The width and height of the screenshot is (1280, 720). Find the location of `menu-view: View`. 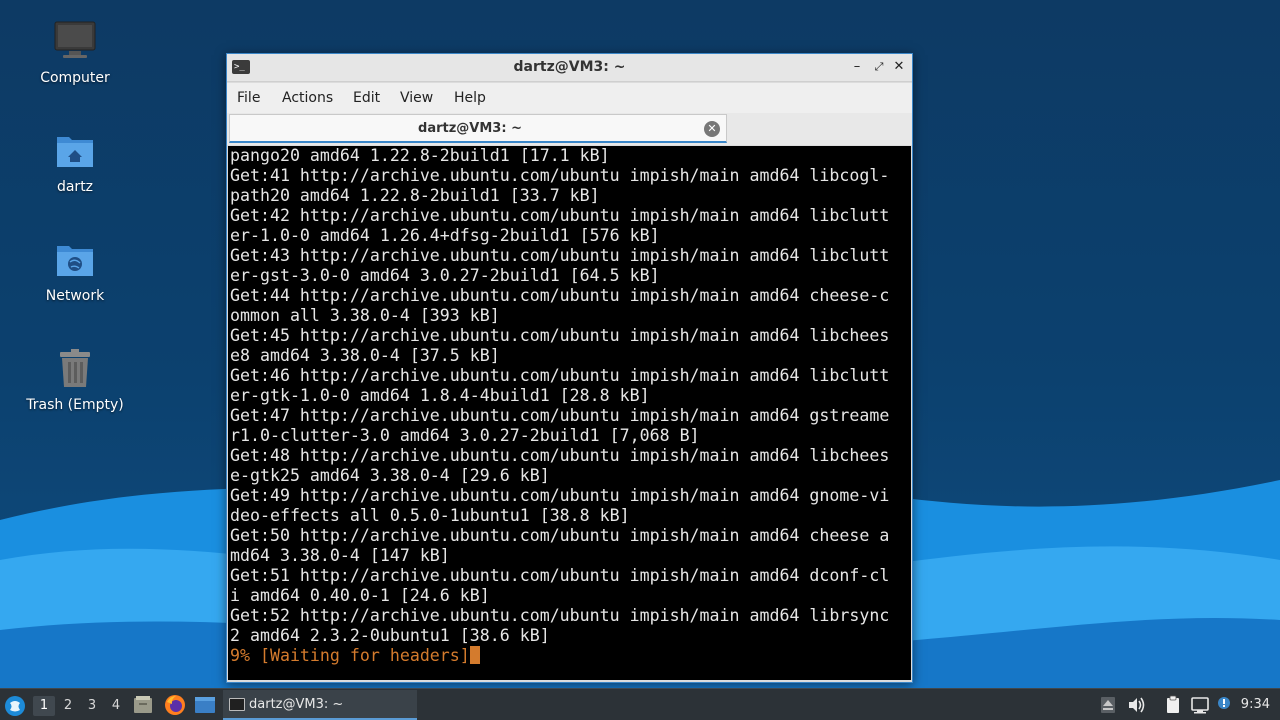

menu-view: View is located at coordinates (416, 98).